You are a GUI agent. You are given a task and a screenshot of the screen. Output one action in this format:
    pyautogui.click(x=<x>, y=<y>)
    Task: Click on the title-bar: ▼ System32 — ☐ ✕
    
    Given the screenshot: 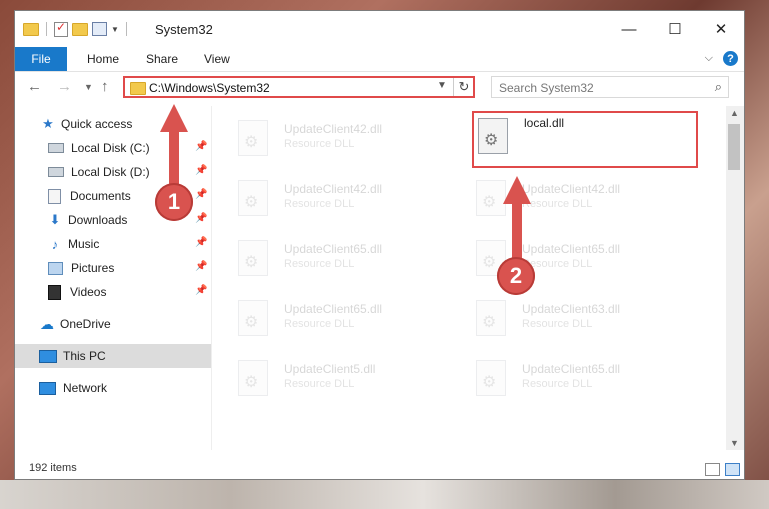 What is the action you would take?
    pyautogui.click(x=379, y=29)
    